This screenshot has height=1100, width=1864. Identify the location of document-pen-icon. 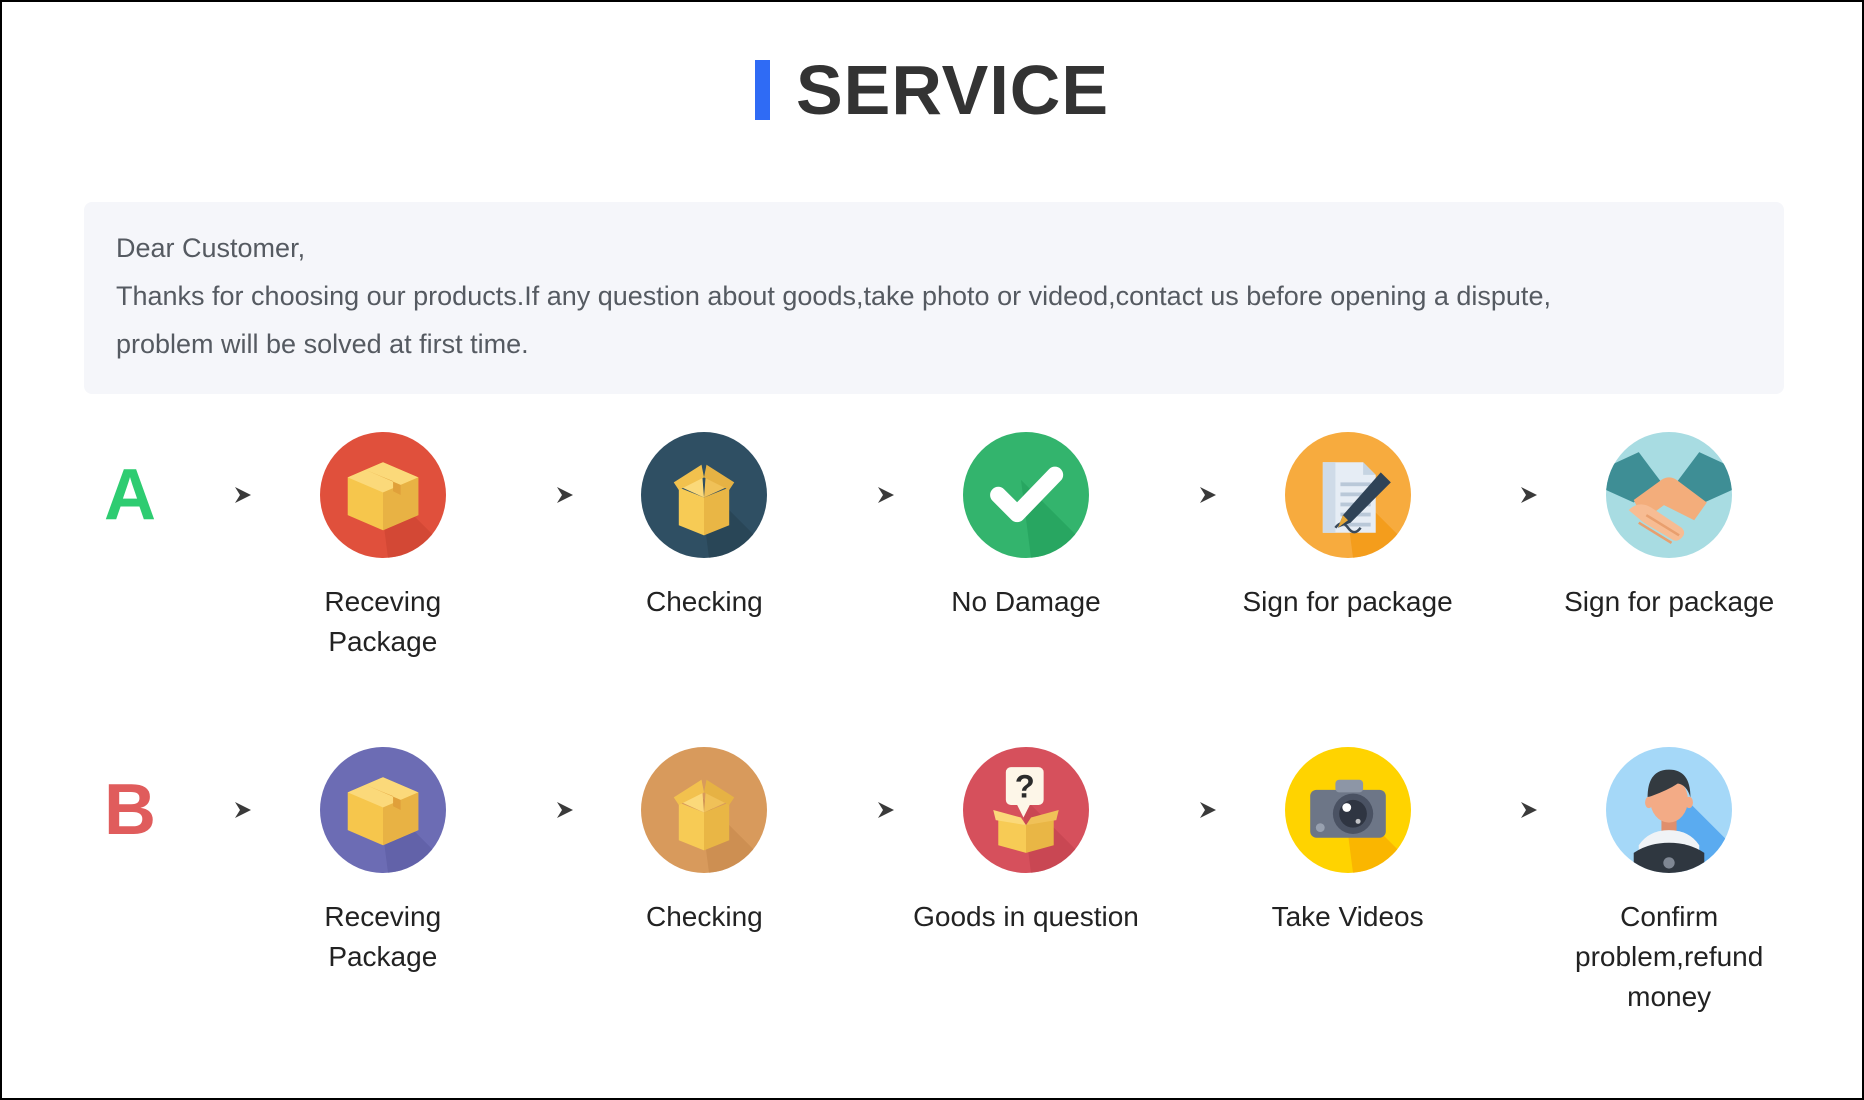
(1347, 495).